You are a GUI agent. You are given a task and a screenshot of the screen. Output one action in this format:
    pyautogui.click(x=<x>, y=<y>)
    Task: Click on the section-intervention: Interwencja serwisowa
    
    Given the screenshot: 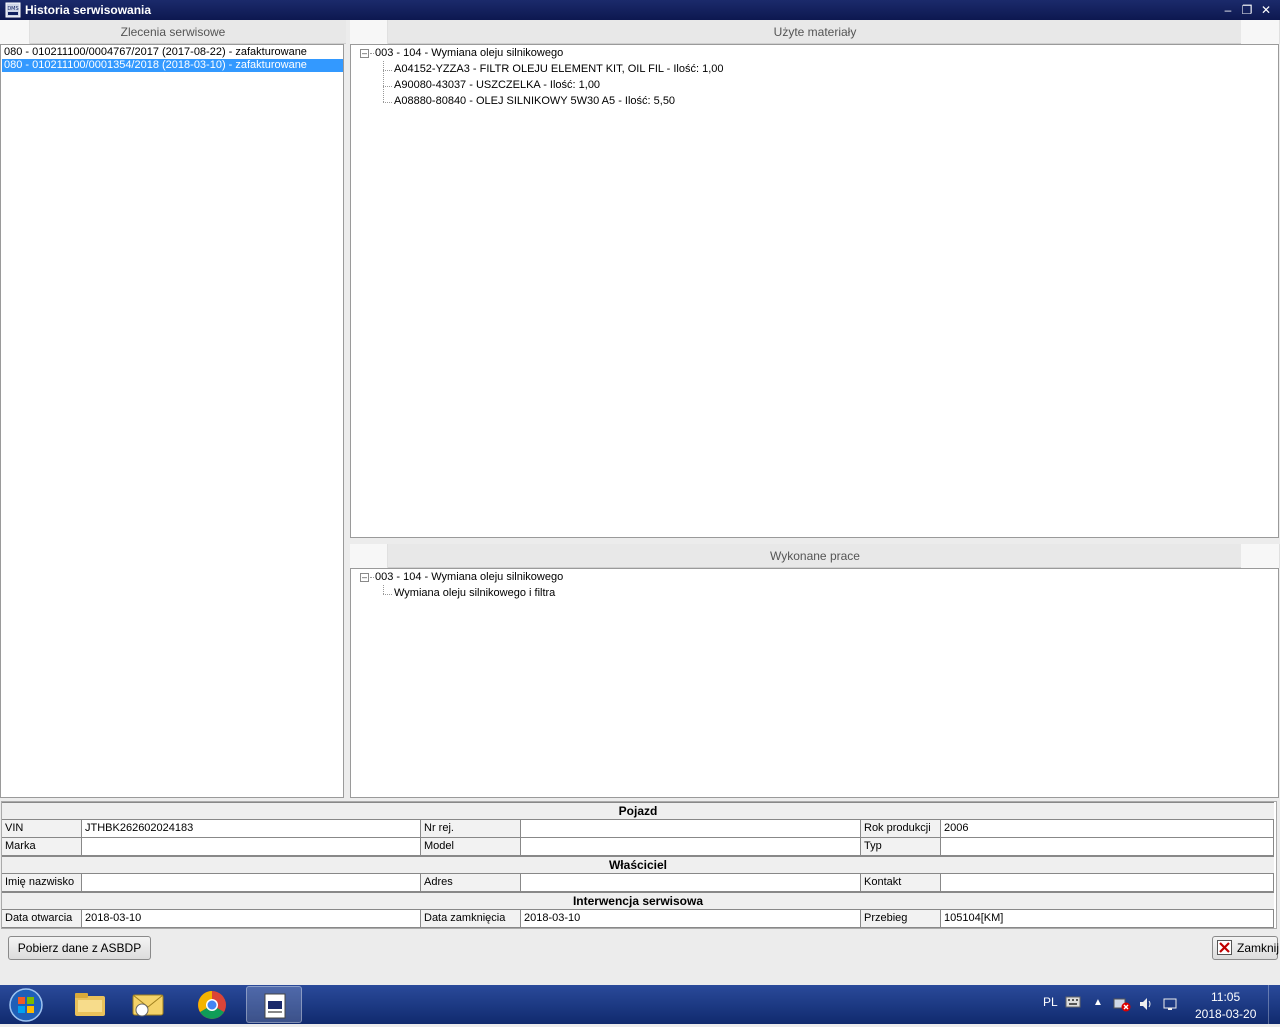 What is the action you would take?
    pyautogui.click(x=638, y=901)
    